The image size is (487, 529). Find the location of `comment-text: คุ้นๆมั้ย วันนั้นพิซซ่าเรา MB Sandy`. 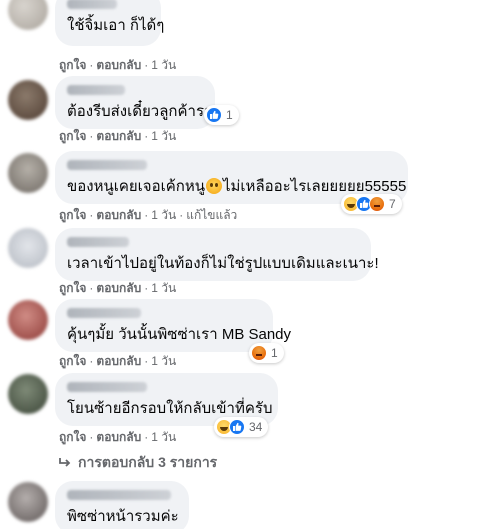

comment-text: คุ้นๆมั้ย วันนั้นพิซซ่าเรา MB Sandy is located at coordinates (179, 334).